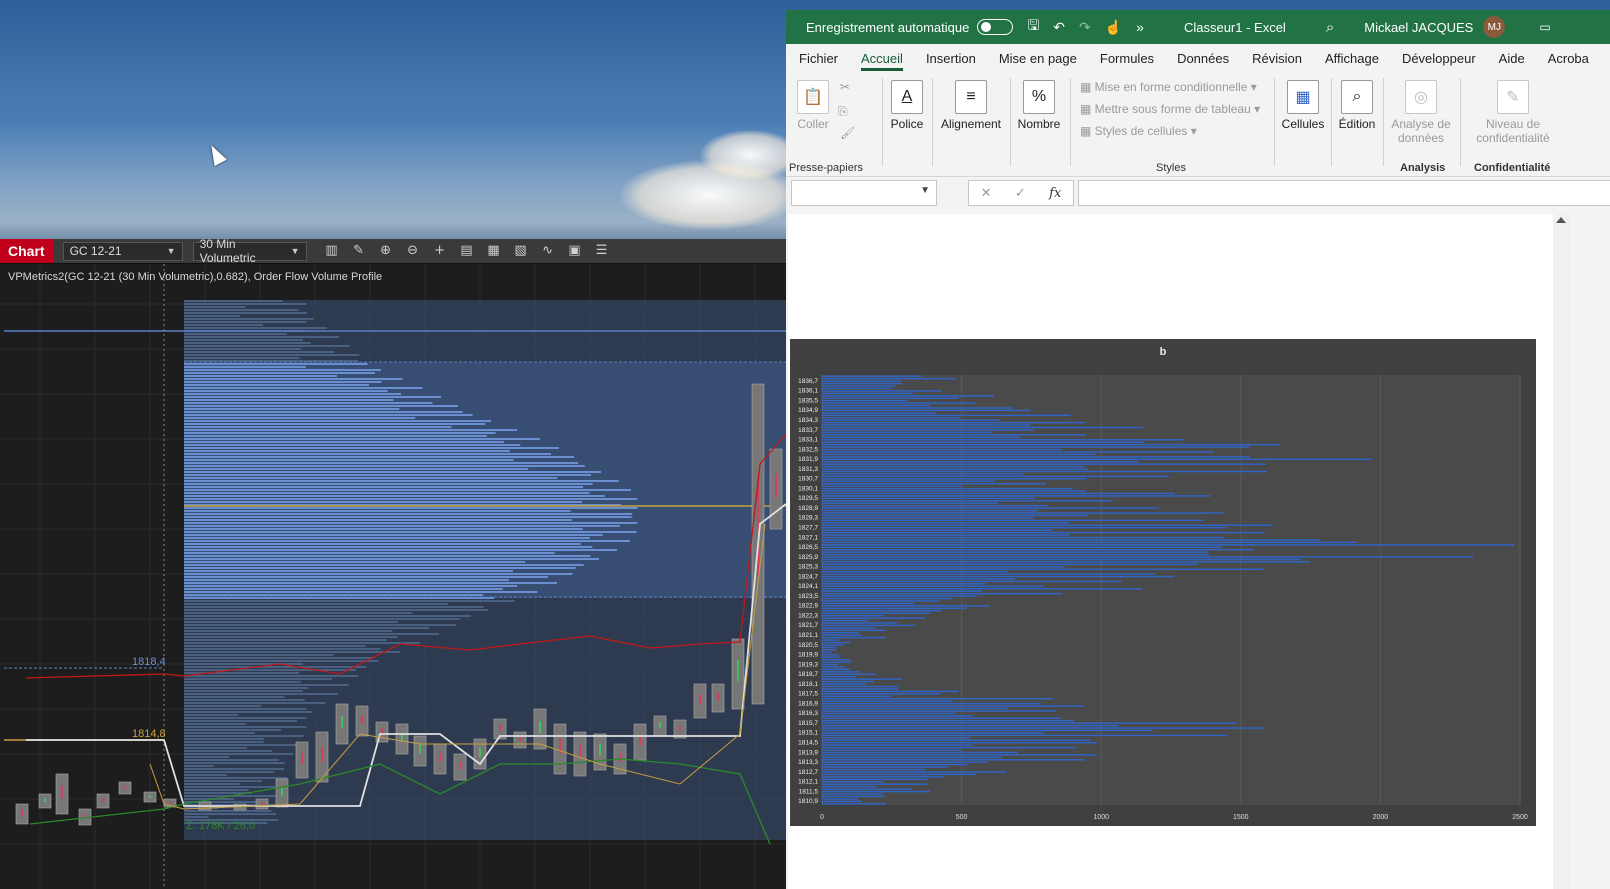  Describe the element at coordinates (1039, 105) in the screenshot. I see `number-button: % Nombre` at that location.